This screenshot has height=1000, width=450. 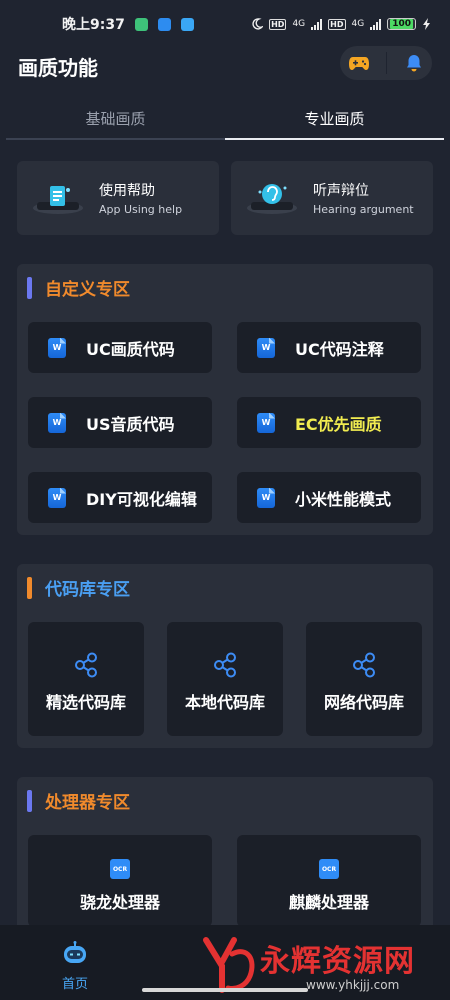 I want to click on help-card-title: 使用帮助, so click(x=127, y=191).